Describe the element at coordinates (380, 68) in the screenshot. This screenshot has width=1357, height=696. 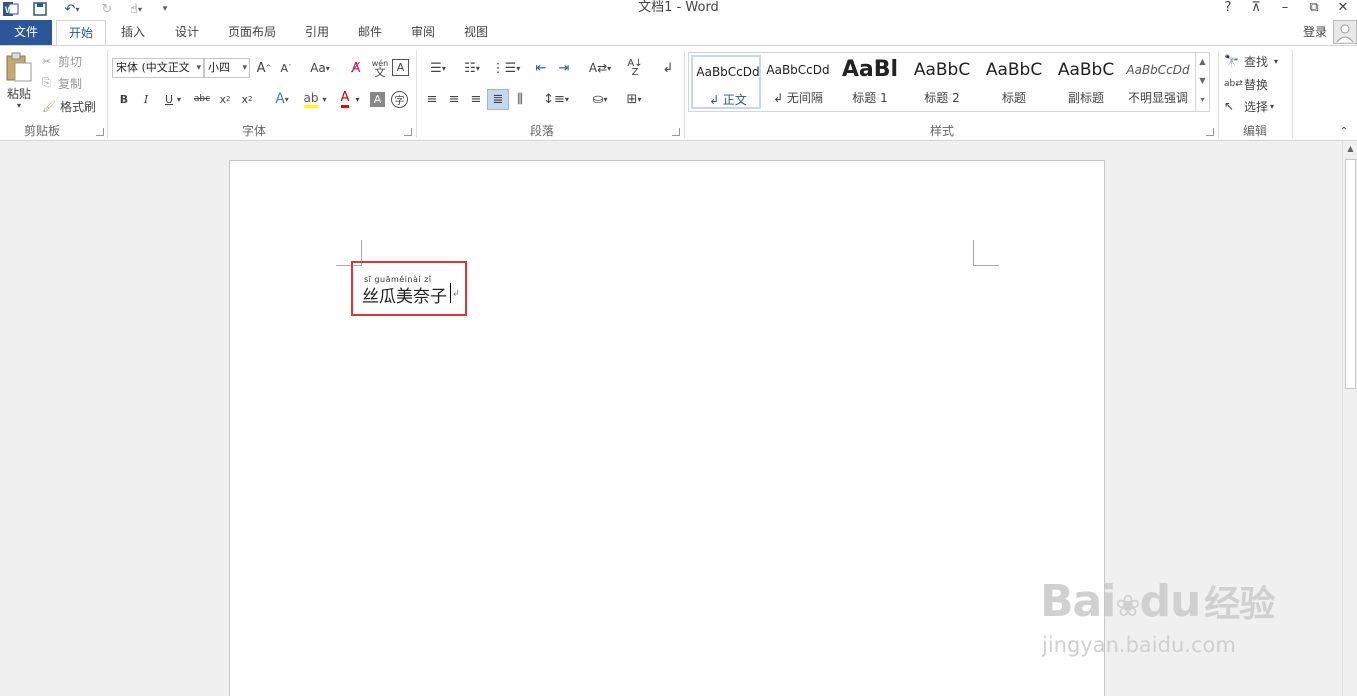
I see `phonetic-guide-button: wén 文` at that location.